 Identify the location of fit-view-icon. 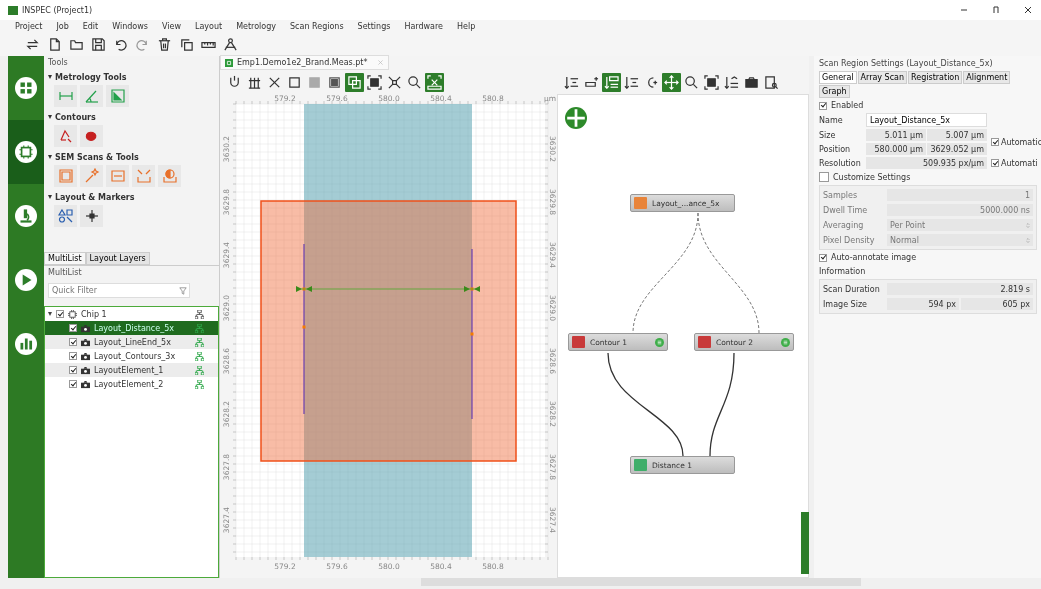
(711, 82).